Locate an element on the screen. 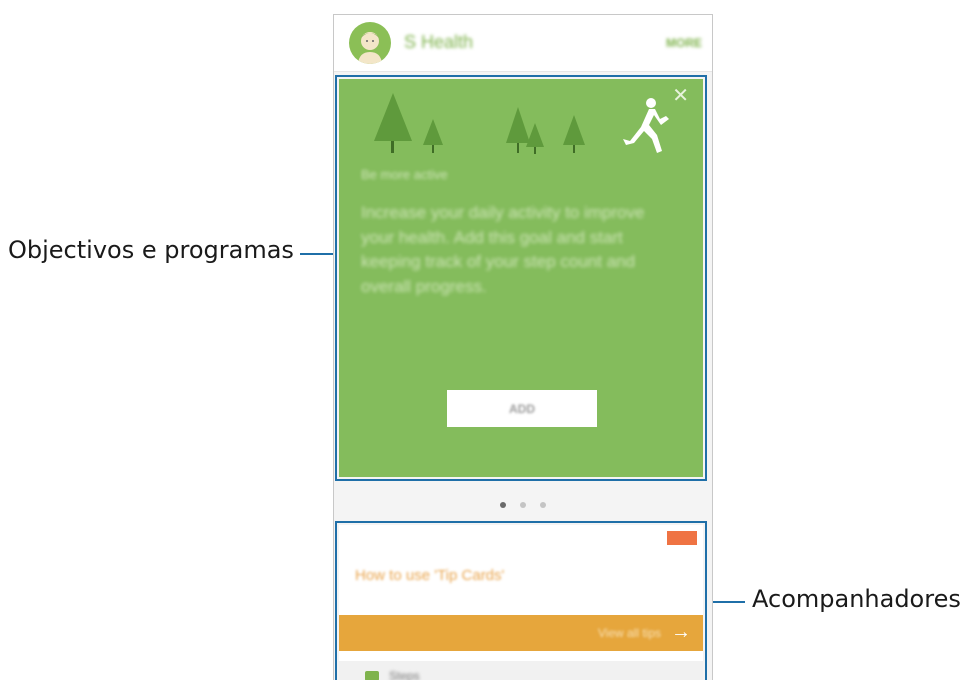 Image resolution: width=966 pixels, height=680 pixels. close-icon: ✕ is located at coordinates (680, 95).